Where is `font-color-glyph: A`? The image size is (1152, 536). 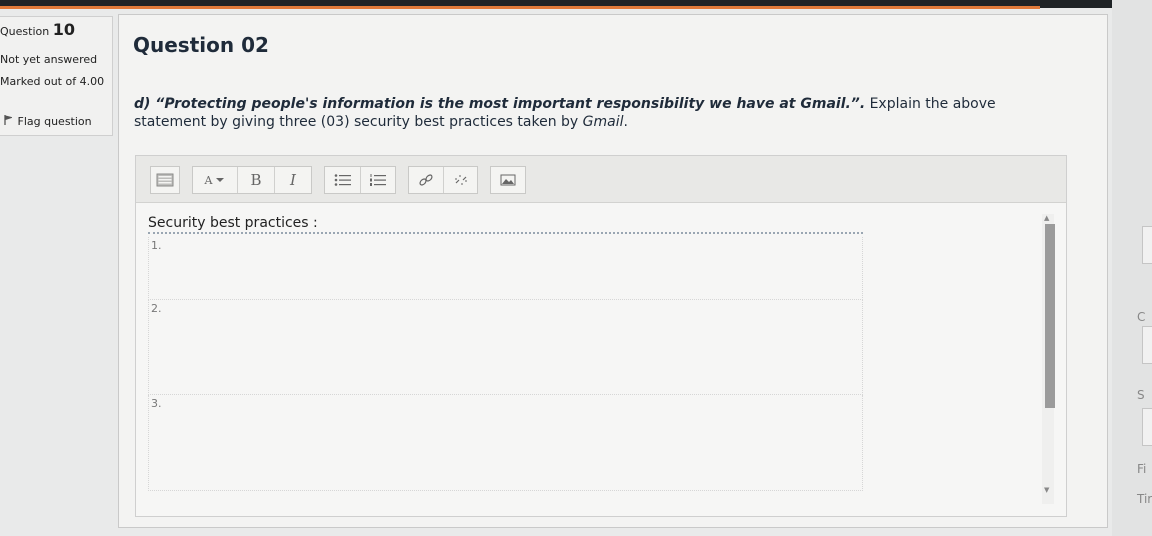
font-color-glyph: A is located at coordinates (208, 180).